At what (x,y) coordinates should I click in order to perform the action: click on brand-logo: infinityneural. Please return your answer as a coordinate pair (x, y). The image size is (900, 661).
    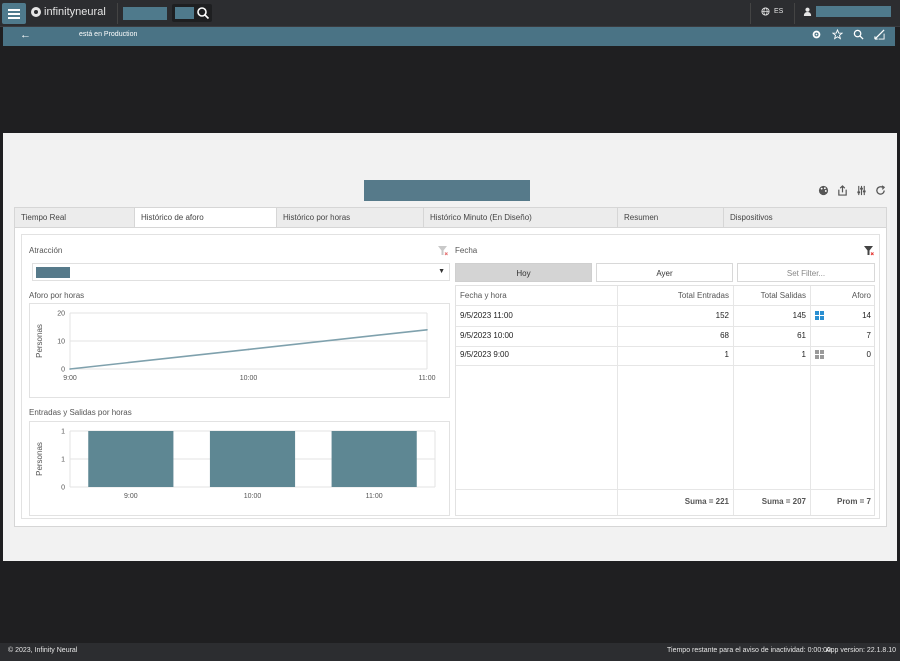
    Looking at the image, I should click on (68, 12).